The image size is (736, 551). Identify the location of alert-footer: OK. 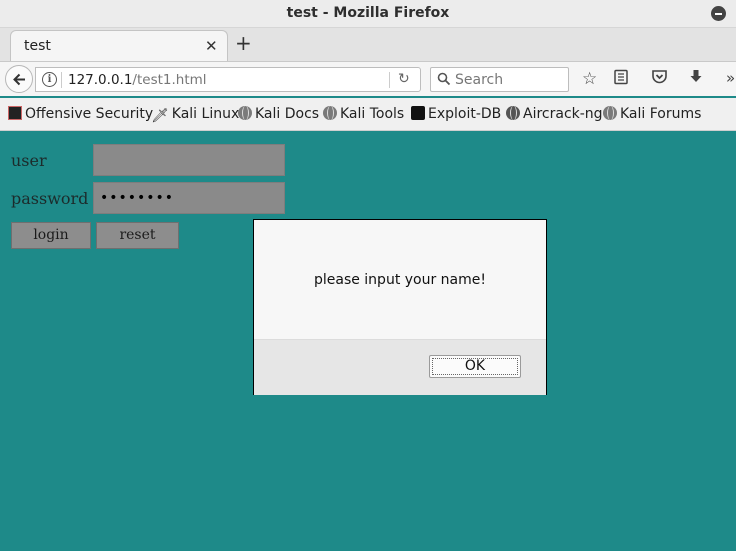
(400, 367).